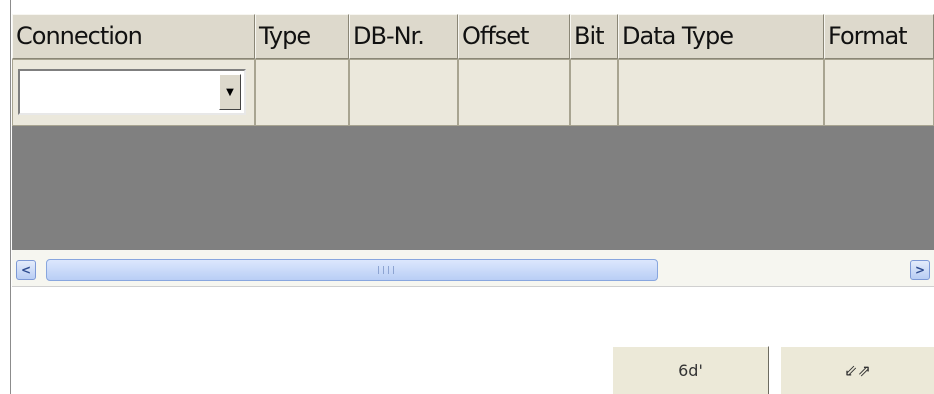 The height and width of the screenshot is (394, 934). I want to click on column-header-db-nr: DB-Nr., so click(403, 36).